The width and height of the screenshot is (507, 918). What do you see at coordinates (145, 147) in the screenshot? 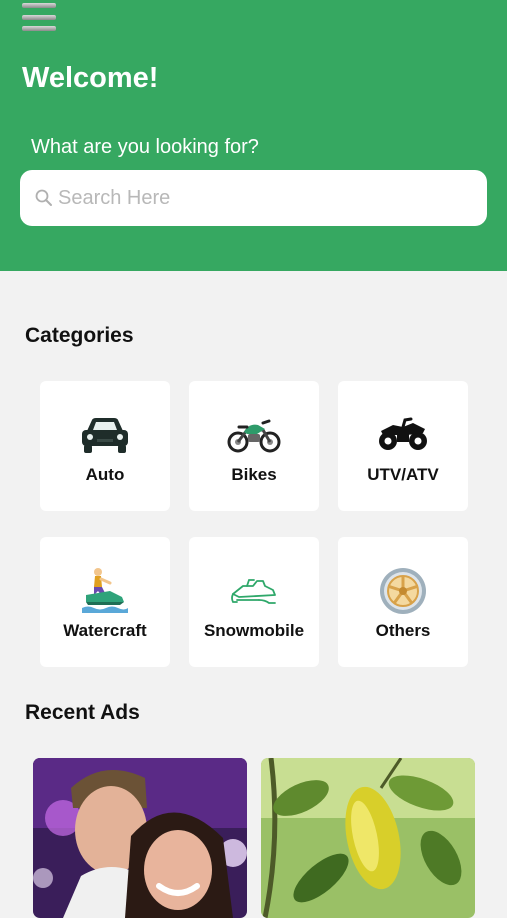
I see `search-prompt: What are you looking for?` at bounding box center [145, 147].